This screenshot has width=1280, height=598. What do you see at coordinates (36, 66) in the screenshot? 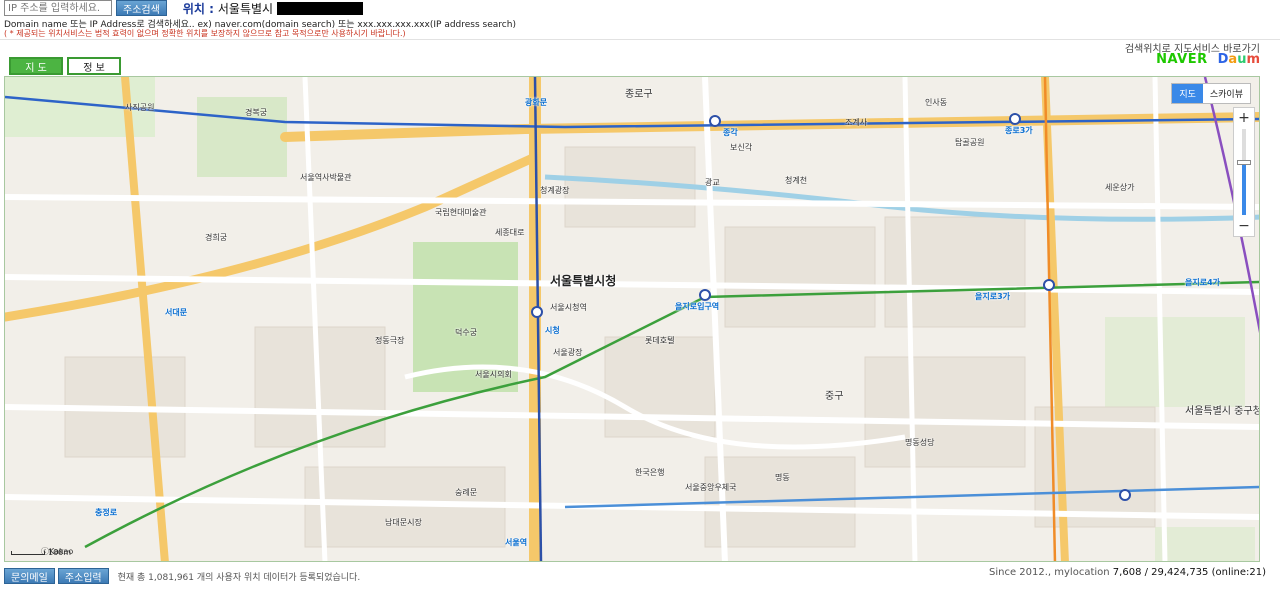
I see `tab-map: 지 도` at bounding box center [36, 66].